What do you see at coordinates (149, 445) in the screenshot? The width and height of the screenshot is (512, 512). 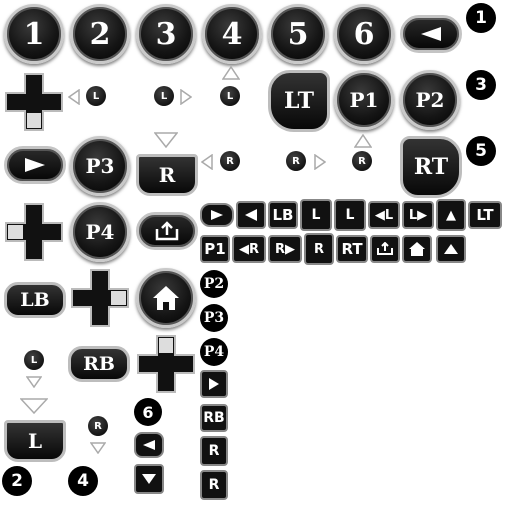 I see `back-small-square-icon` at bounding box center [149, 445].